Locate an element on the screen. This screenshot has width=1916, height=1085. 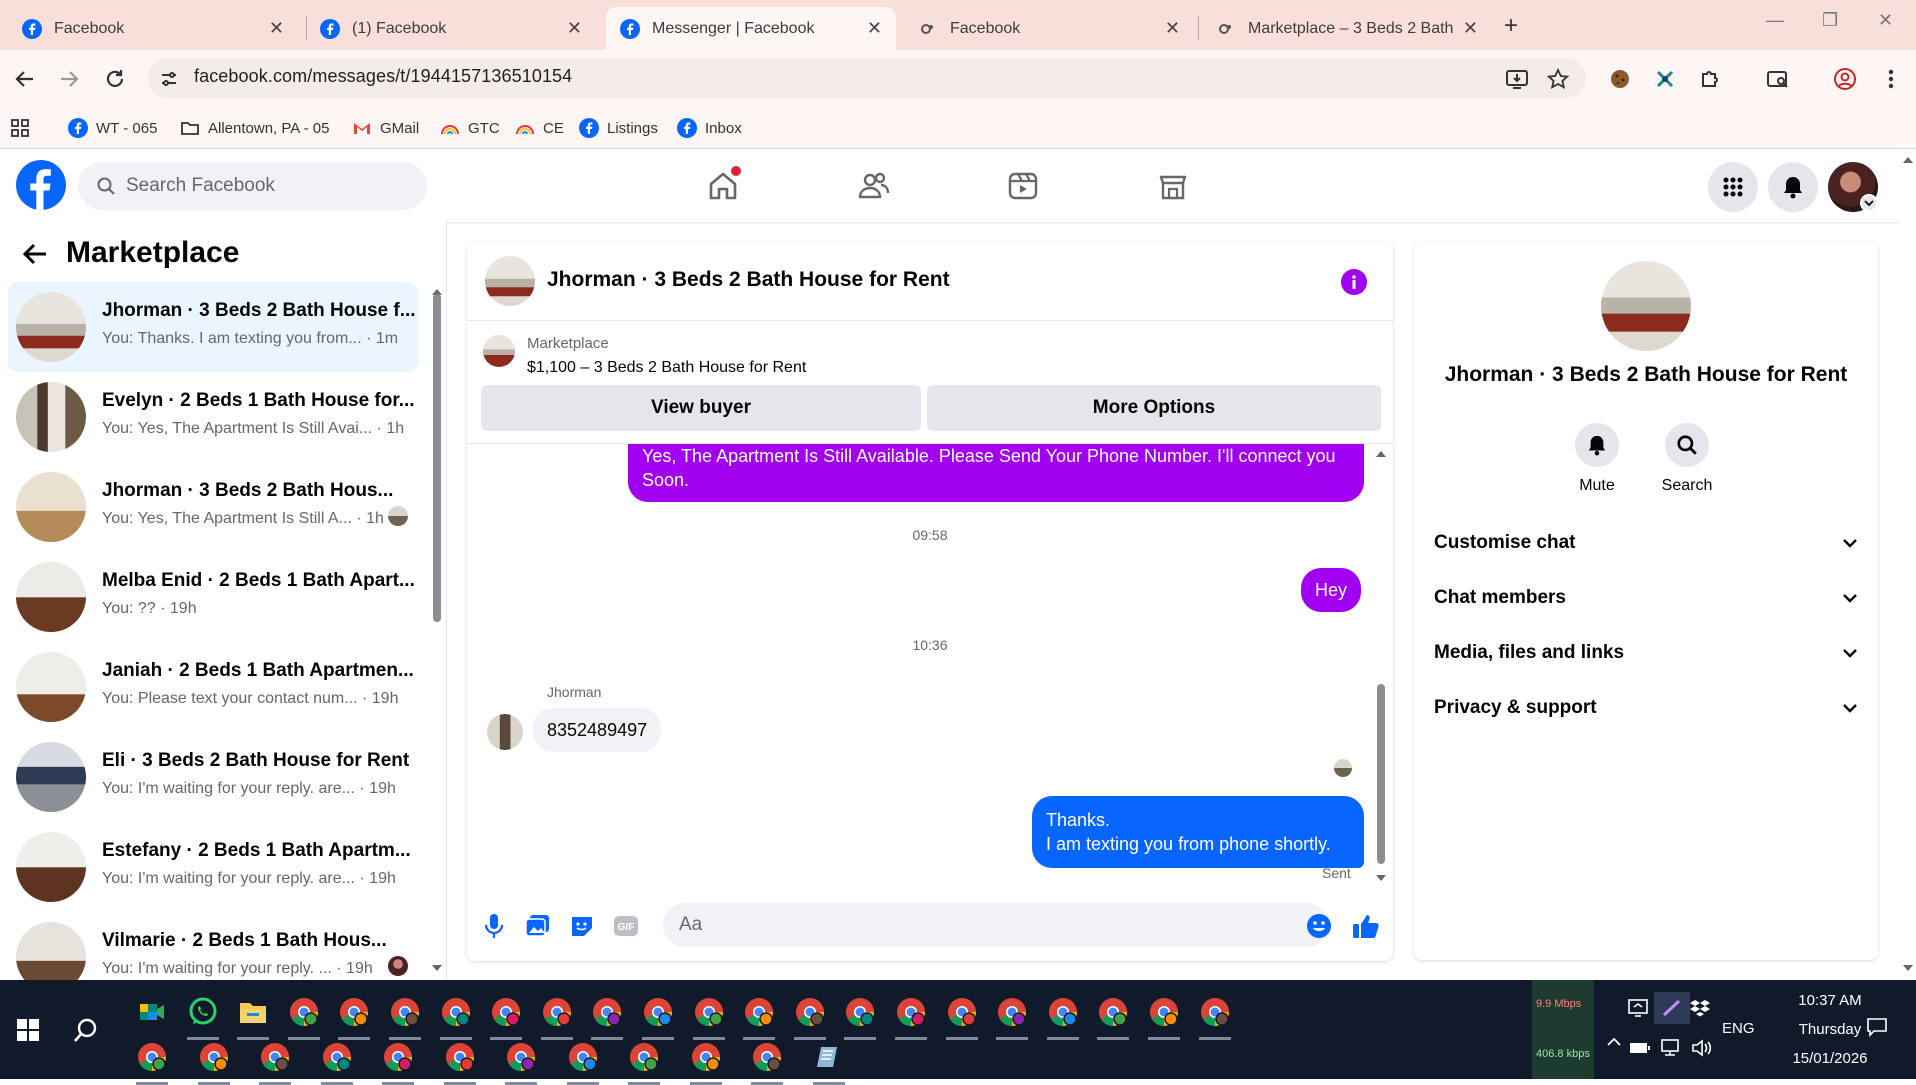
dropbox-icon is located at coordinates (1700, 1008).